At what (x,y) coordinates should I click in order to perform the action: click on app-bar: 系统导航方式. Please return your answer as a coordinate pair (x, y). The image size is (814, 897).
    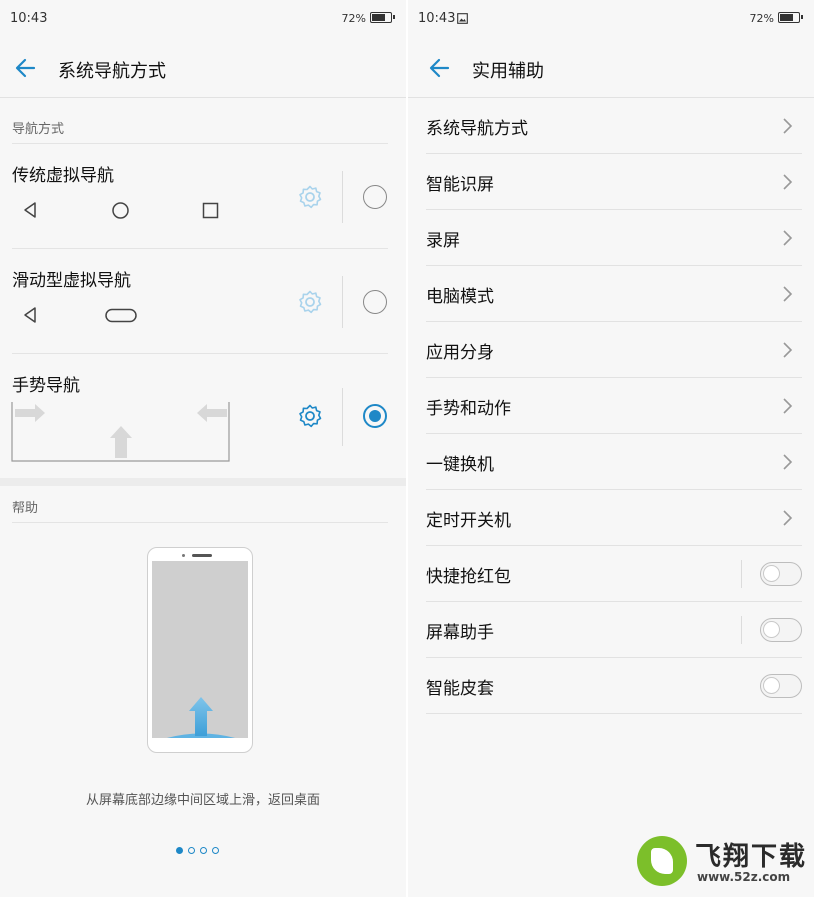
    Looking at the image, I should click on (203, 68).